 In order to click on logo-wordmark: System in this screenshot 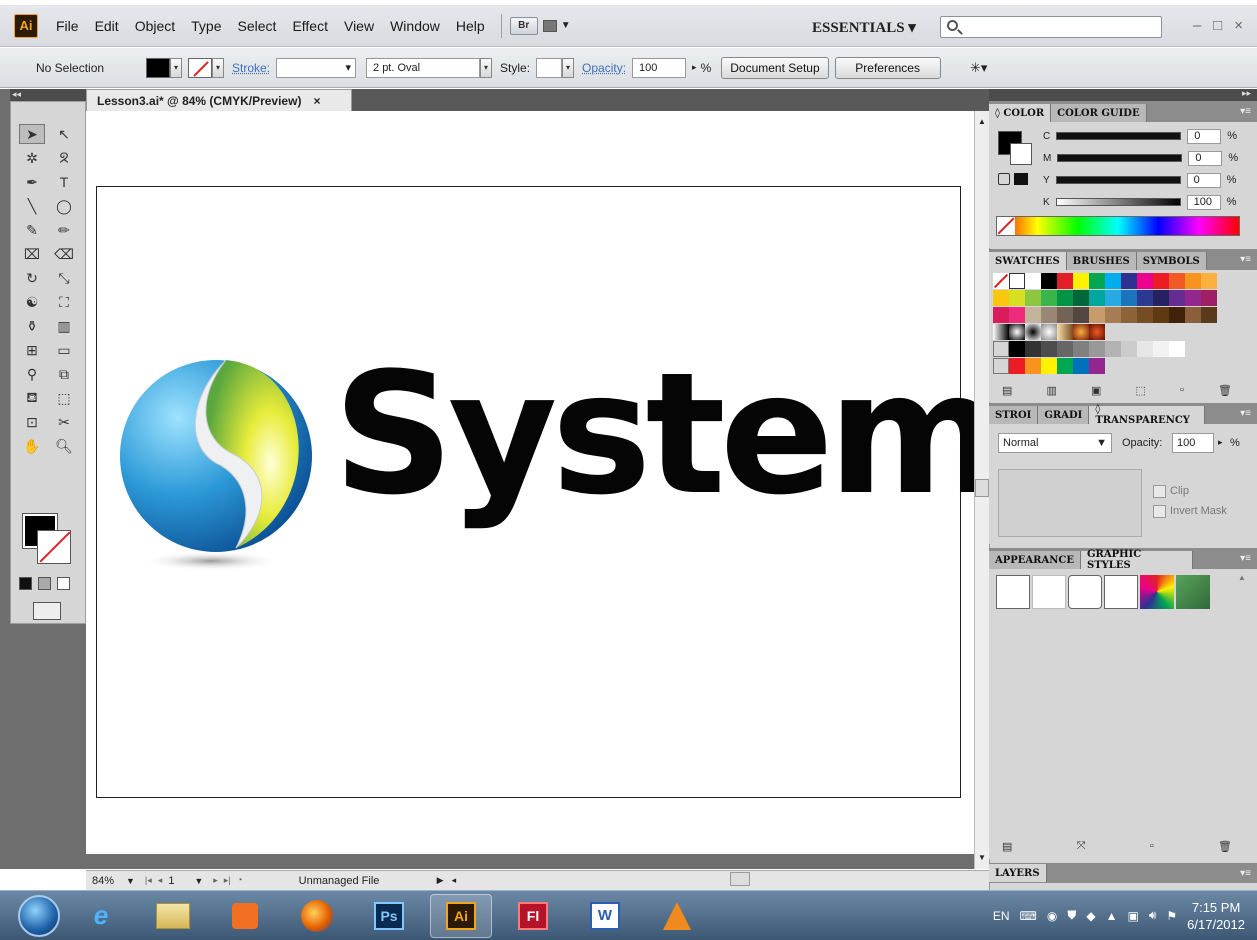, I will do `click(668, 434)`.